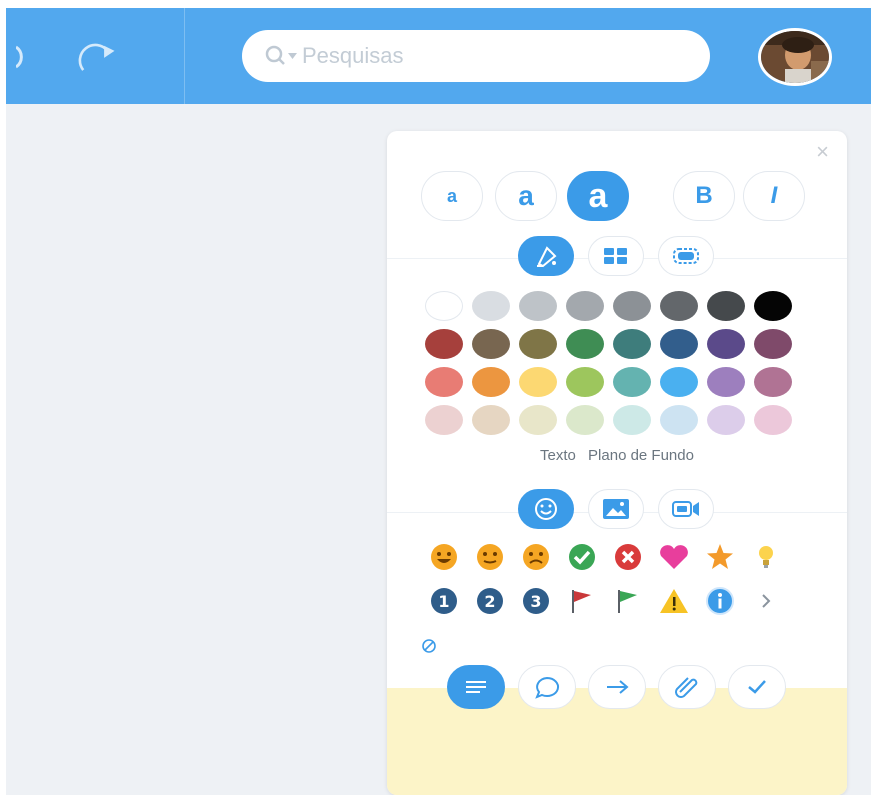 Image resolution: width=871 pixels, height=795 pixels. What do you see at coordinates (674, 557) in the screenshot?
I see `heart-icon` at bounding box center [674, 557].